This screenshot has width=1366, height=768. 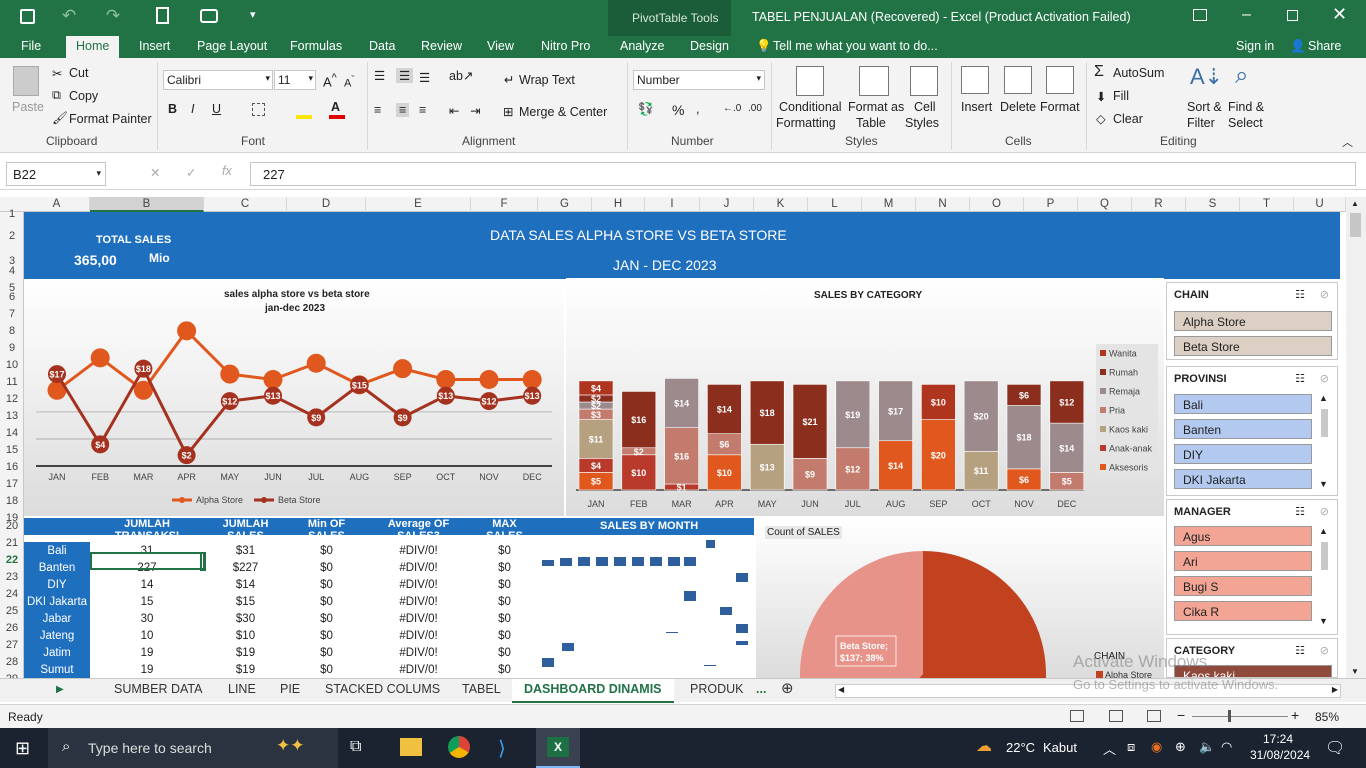 I want to click on normal-view-icon, so click(x=1077, y=716).